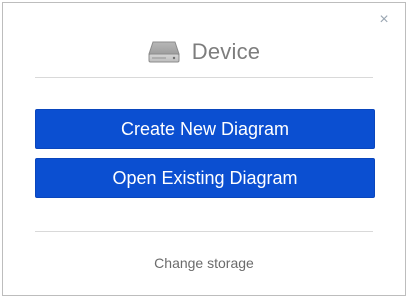  I want to click on change-storage-link: Change storage, so click(204, 263).